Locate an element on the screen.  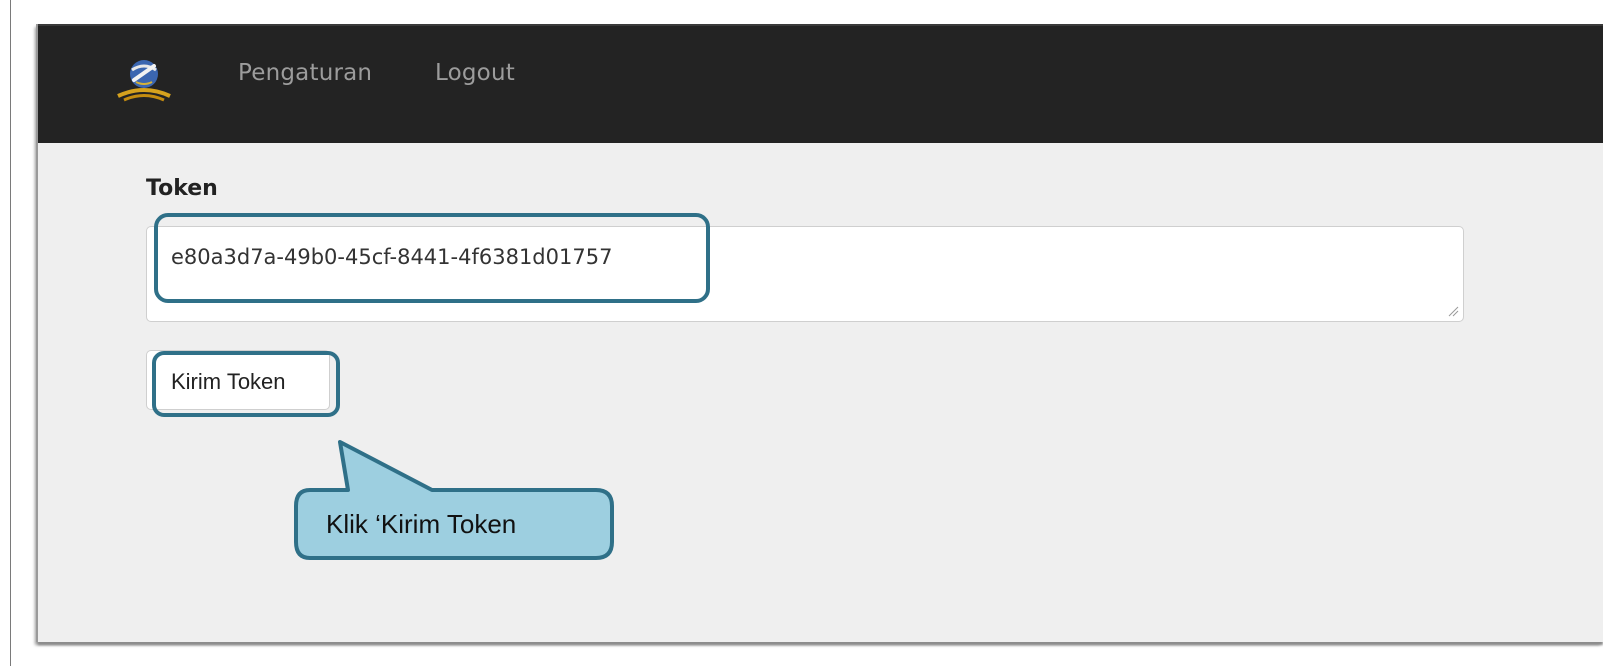
instruction-callout is located at coordinates (454, 500).